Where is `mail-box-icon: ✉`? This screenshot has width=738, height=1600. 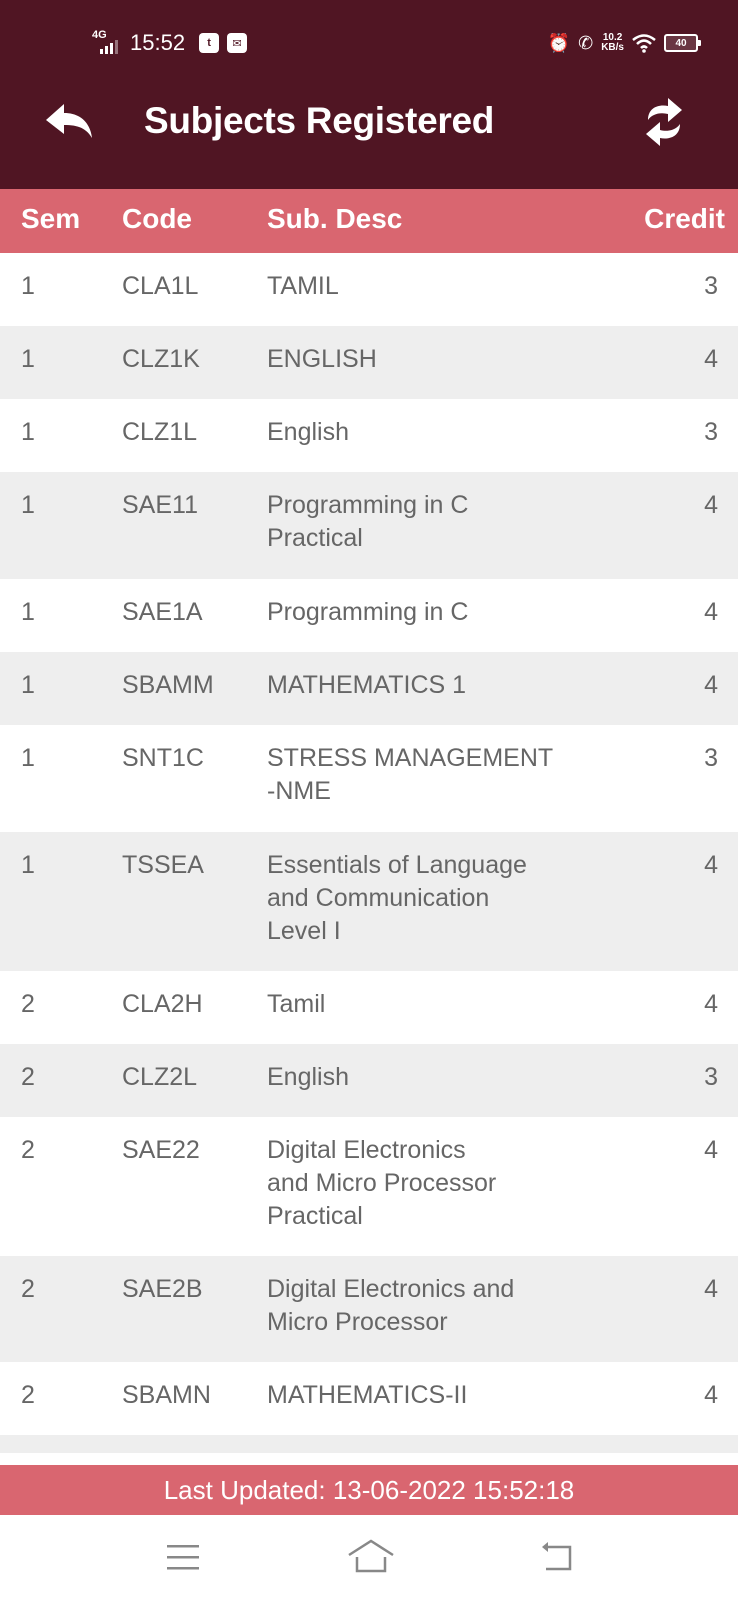
mail-box-icon: ✉ is located at coordinates (237, 43).